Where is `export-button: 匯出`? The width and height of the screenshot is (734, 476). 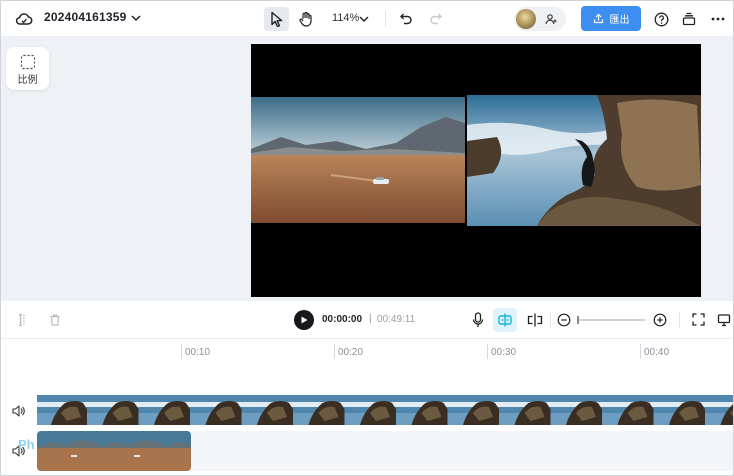 export-button: 匯出 is located at coordinates (611, 18).